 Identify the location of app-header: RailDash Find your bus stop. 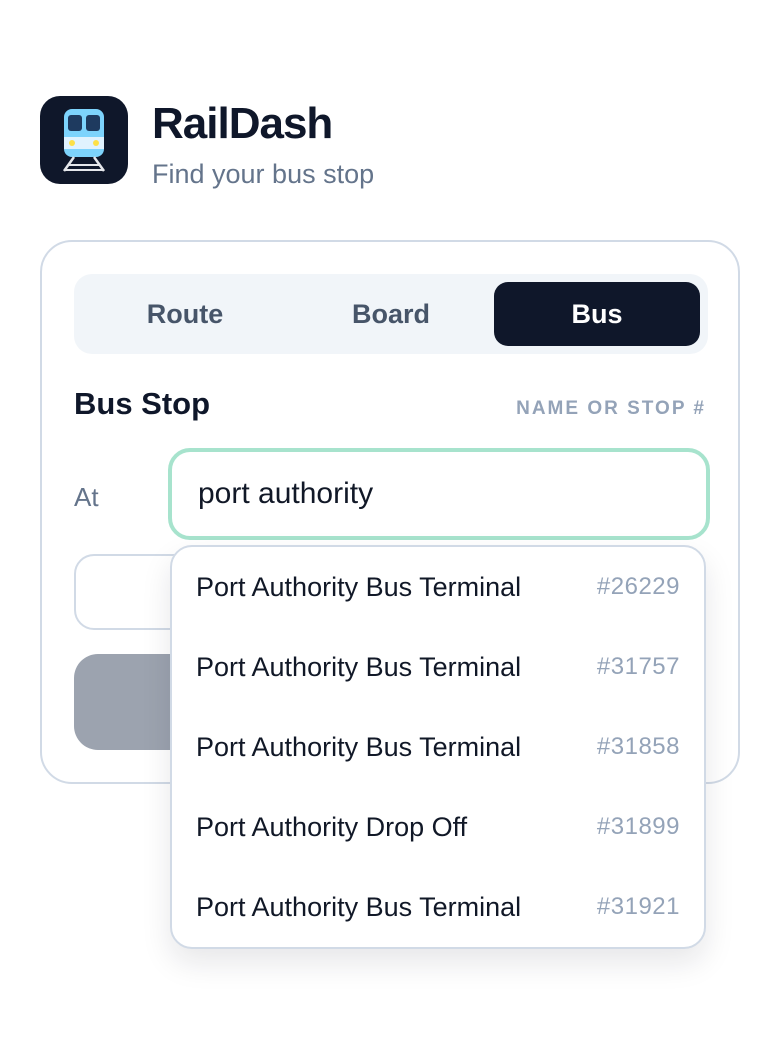
(207, 143).